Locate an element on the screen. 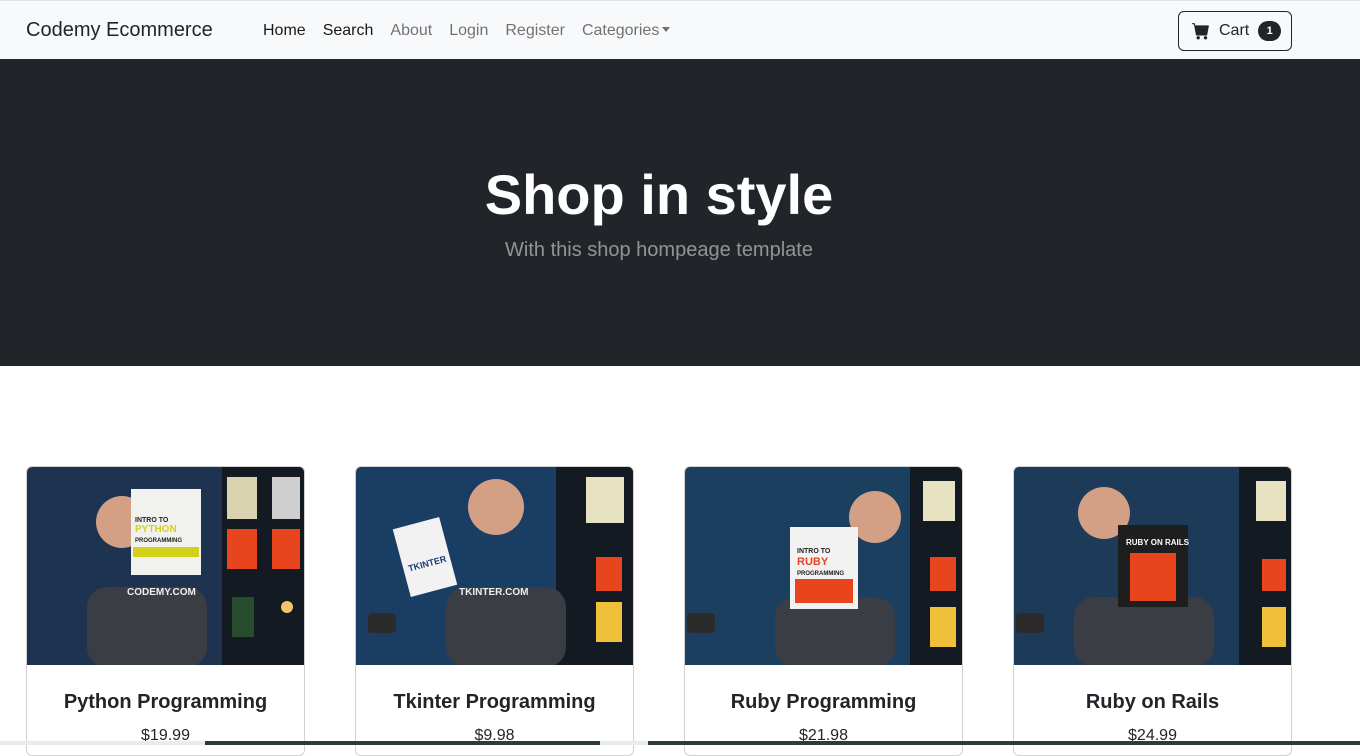 The height and width of the screenshot is (756, 1360). svg-text: TKINTER.COM is located at coordinates (493, 592).